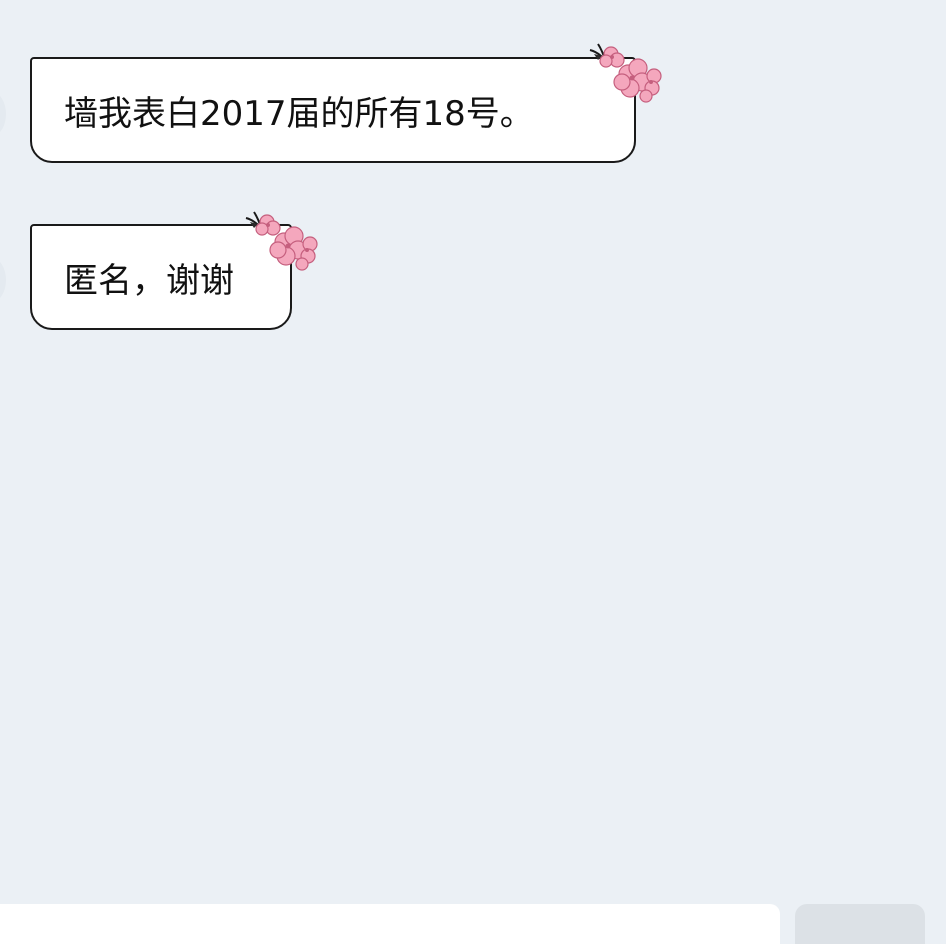 The width and height of the screenshot is (946, 944). What do you see at coordinates (299, 113) in the screenshot?
I see `message-text: 墙我表白2017届的所有18号。` at bounding box center [299, 113].